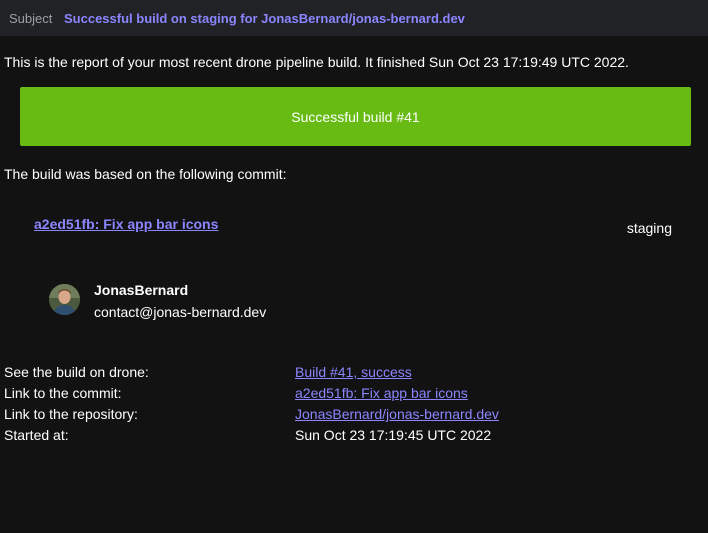 This screenshot has width=708, height=533. Describe the element at coordinates (64, 299) in the screenshot. I see `author-avatar` at that location.